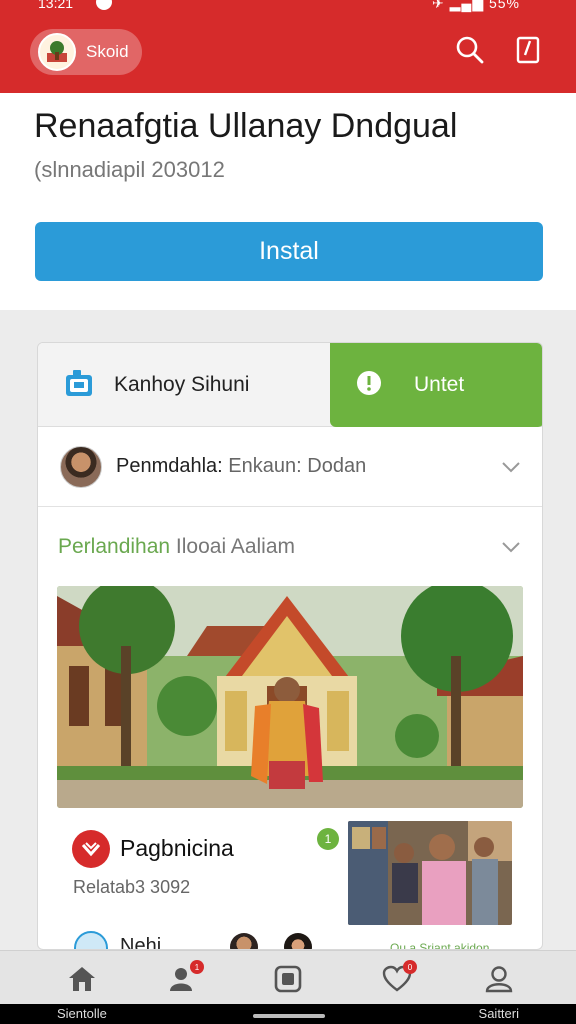 This screenshot has width=576, height=1024. I want to click on person-name: Penmdahla:, so click(169, 466).